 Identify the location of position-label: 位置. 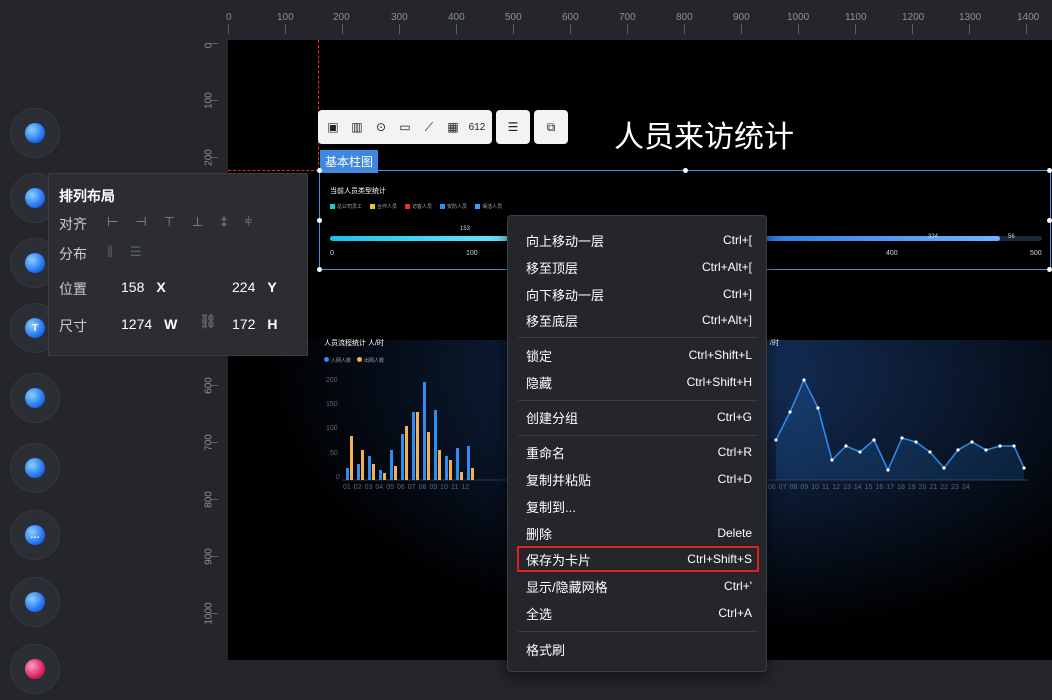
(73, 289).